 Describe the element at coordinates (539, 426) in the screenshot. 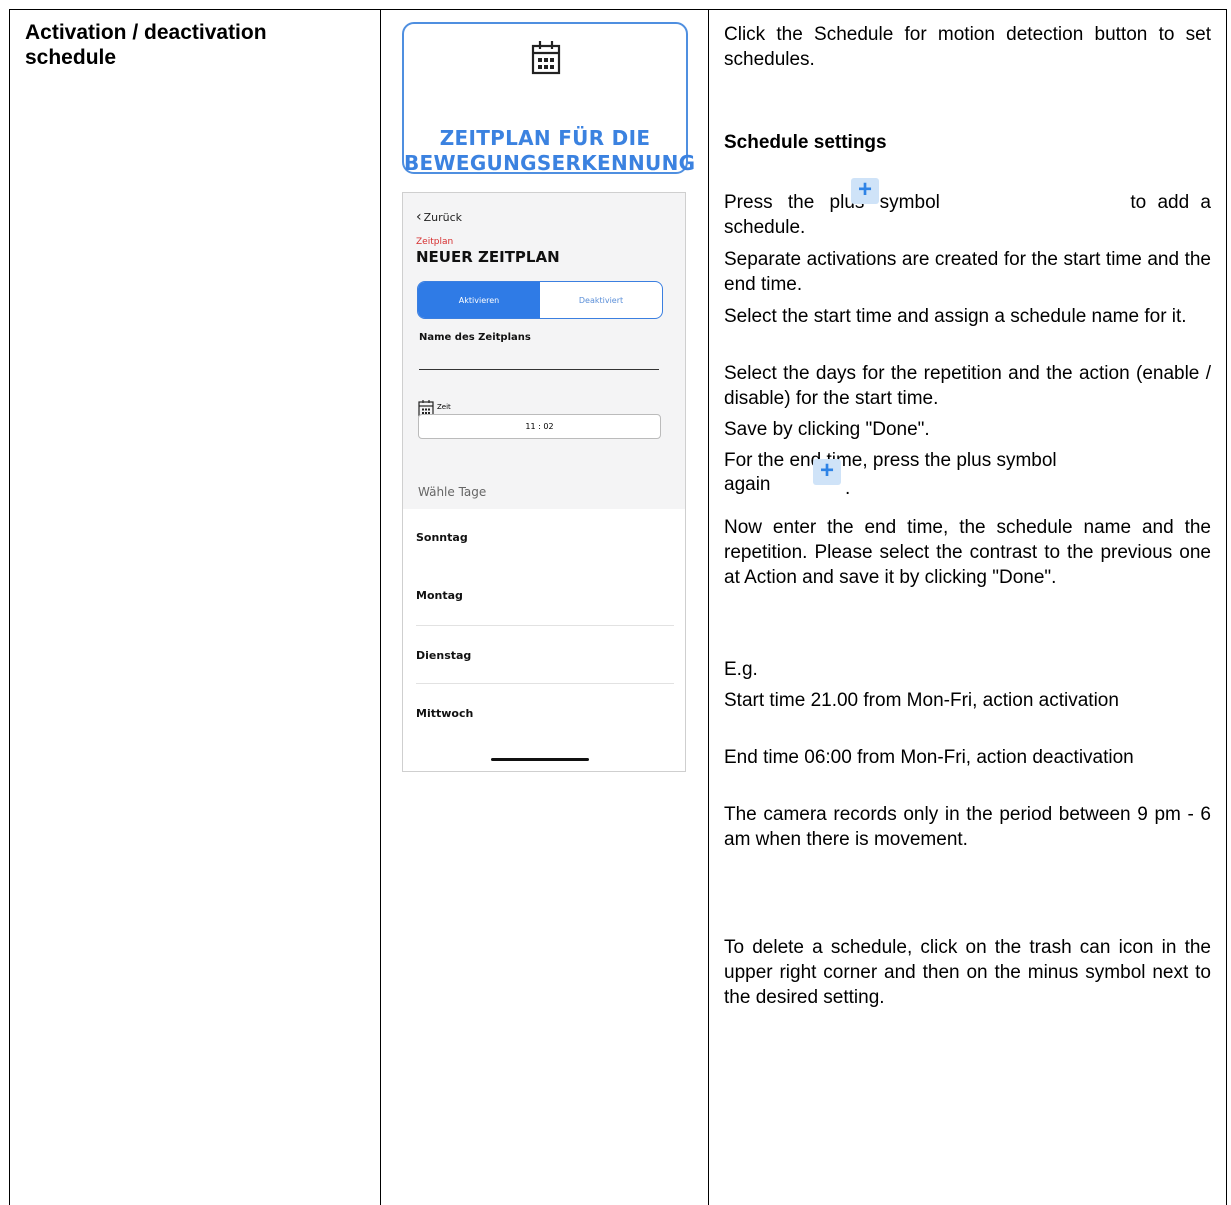

I see `time-picker: 11 : 02` at that location.